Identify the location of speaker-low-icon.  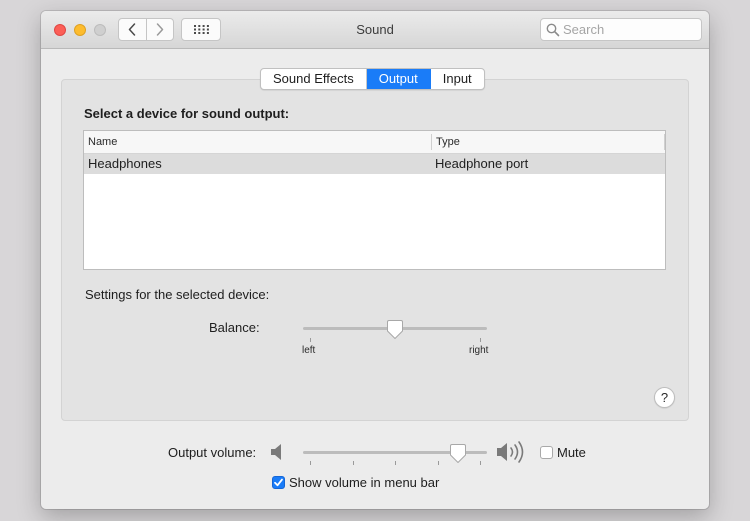
(276, 452).